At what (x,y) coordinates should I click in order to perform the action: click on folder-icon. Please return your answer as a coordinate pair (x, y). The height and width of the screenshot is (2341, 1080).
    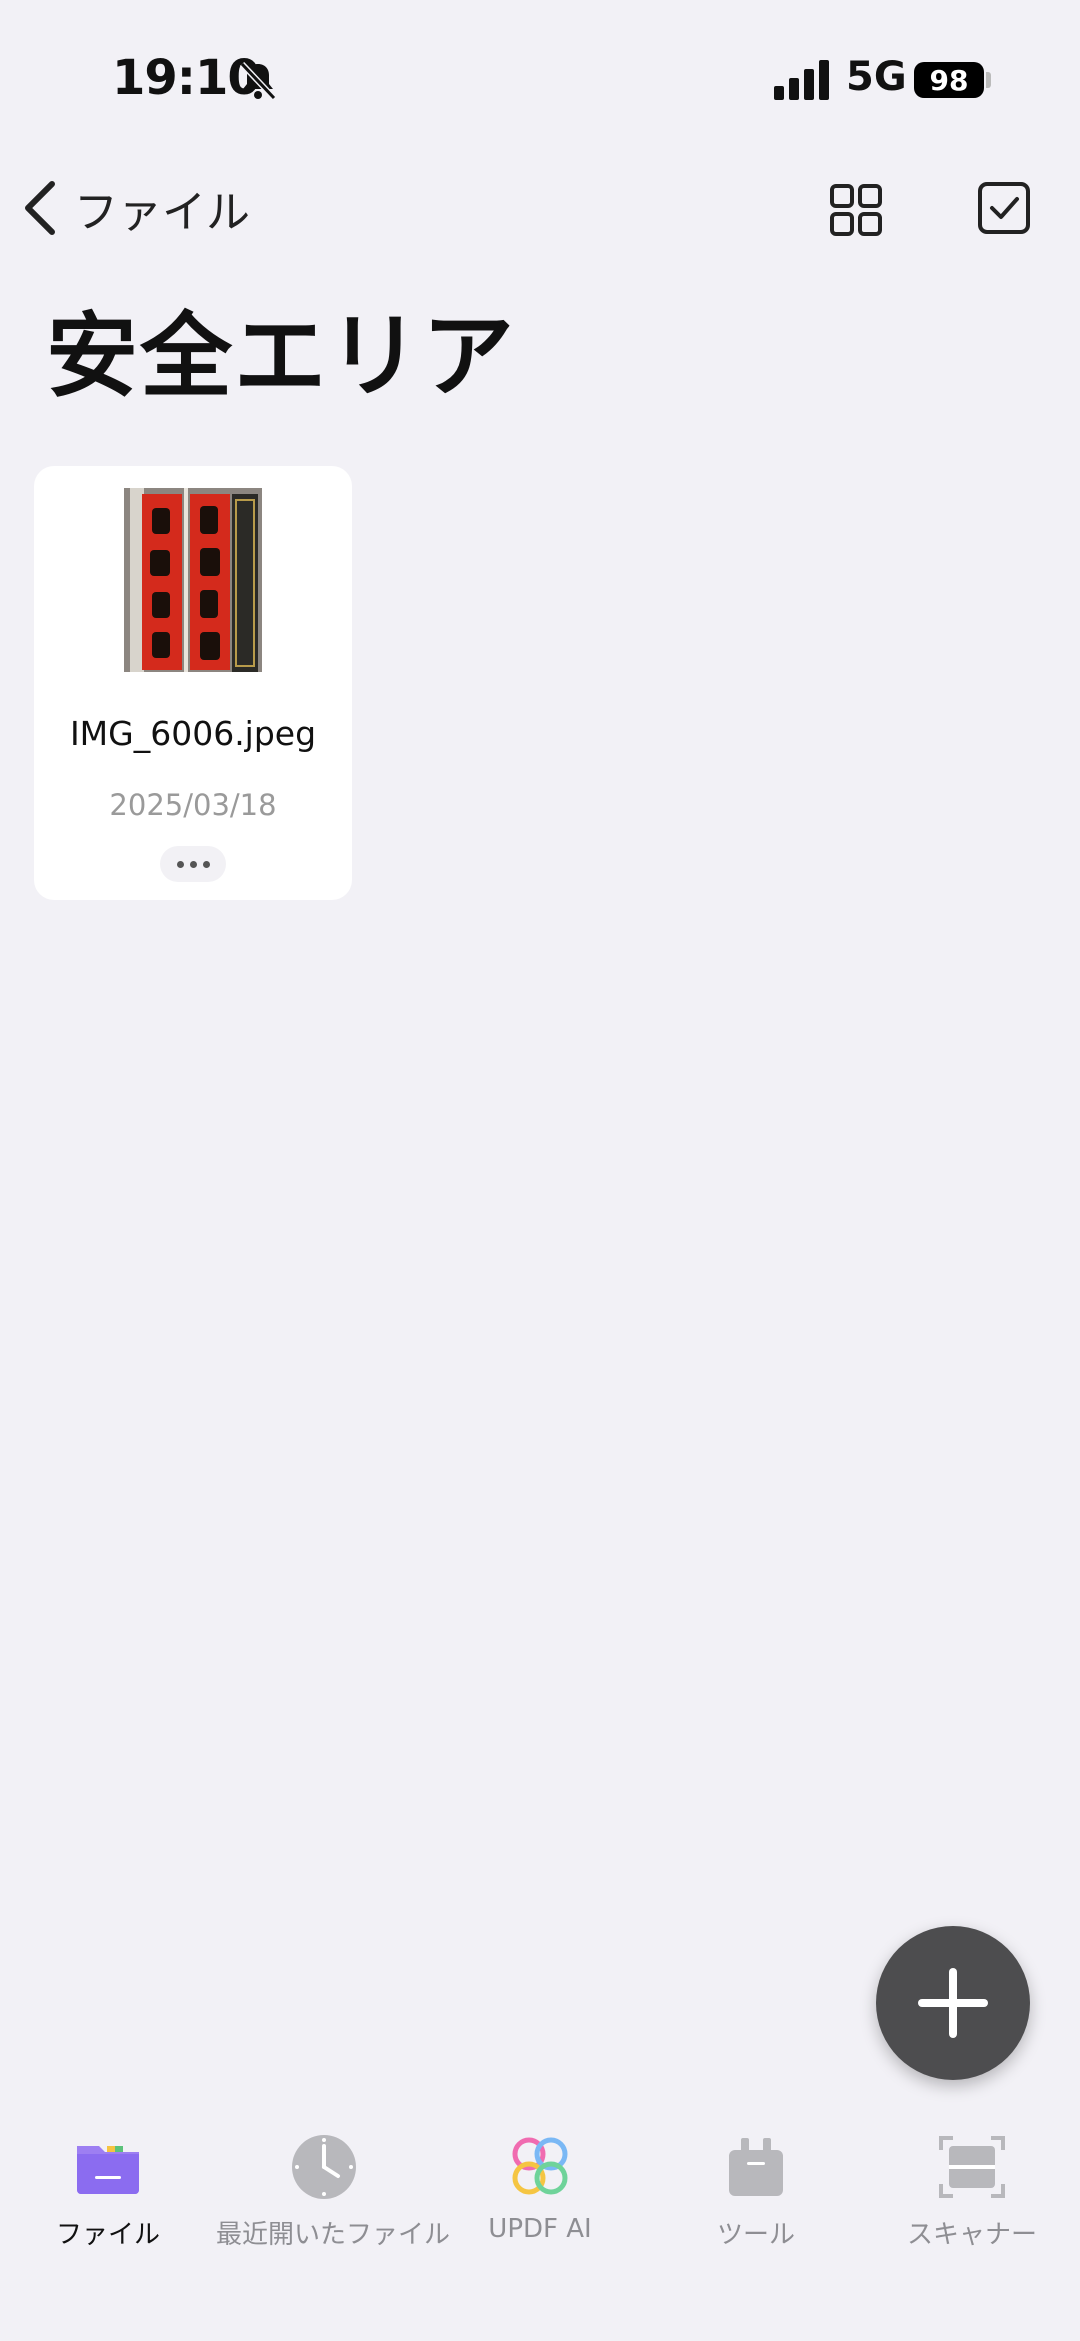
    Looking at the image, I should click on (108, 2170).